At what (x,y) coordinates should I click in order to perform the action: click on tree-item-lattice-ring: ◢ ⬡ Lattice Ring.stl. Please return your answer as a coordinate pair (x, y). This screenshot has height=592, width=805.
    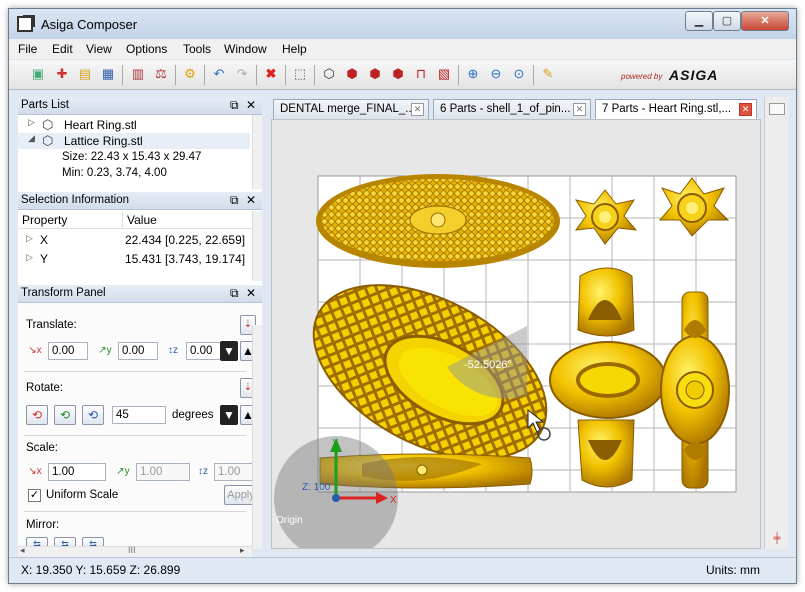
    Looking at the image, I should click on (134, 141).